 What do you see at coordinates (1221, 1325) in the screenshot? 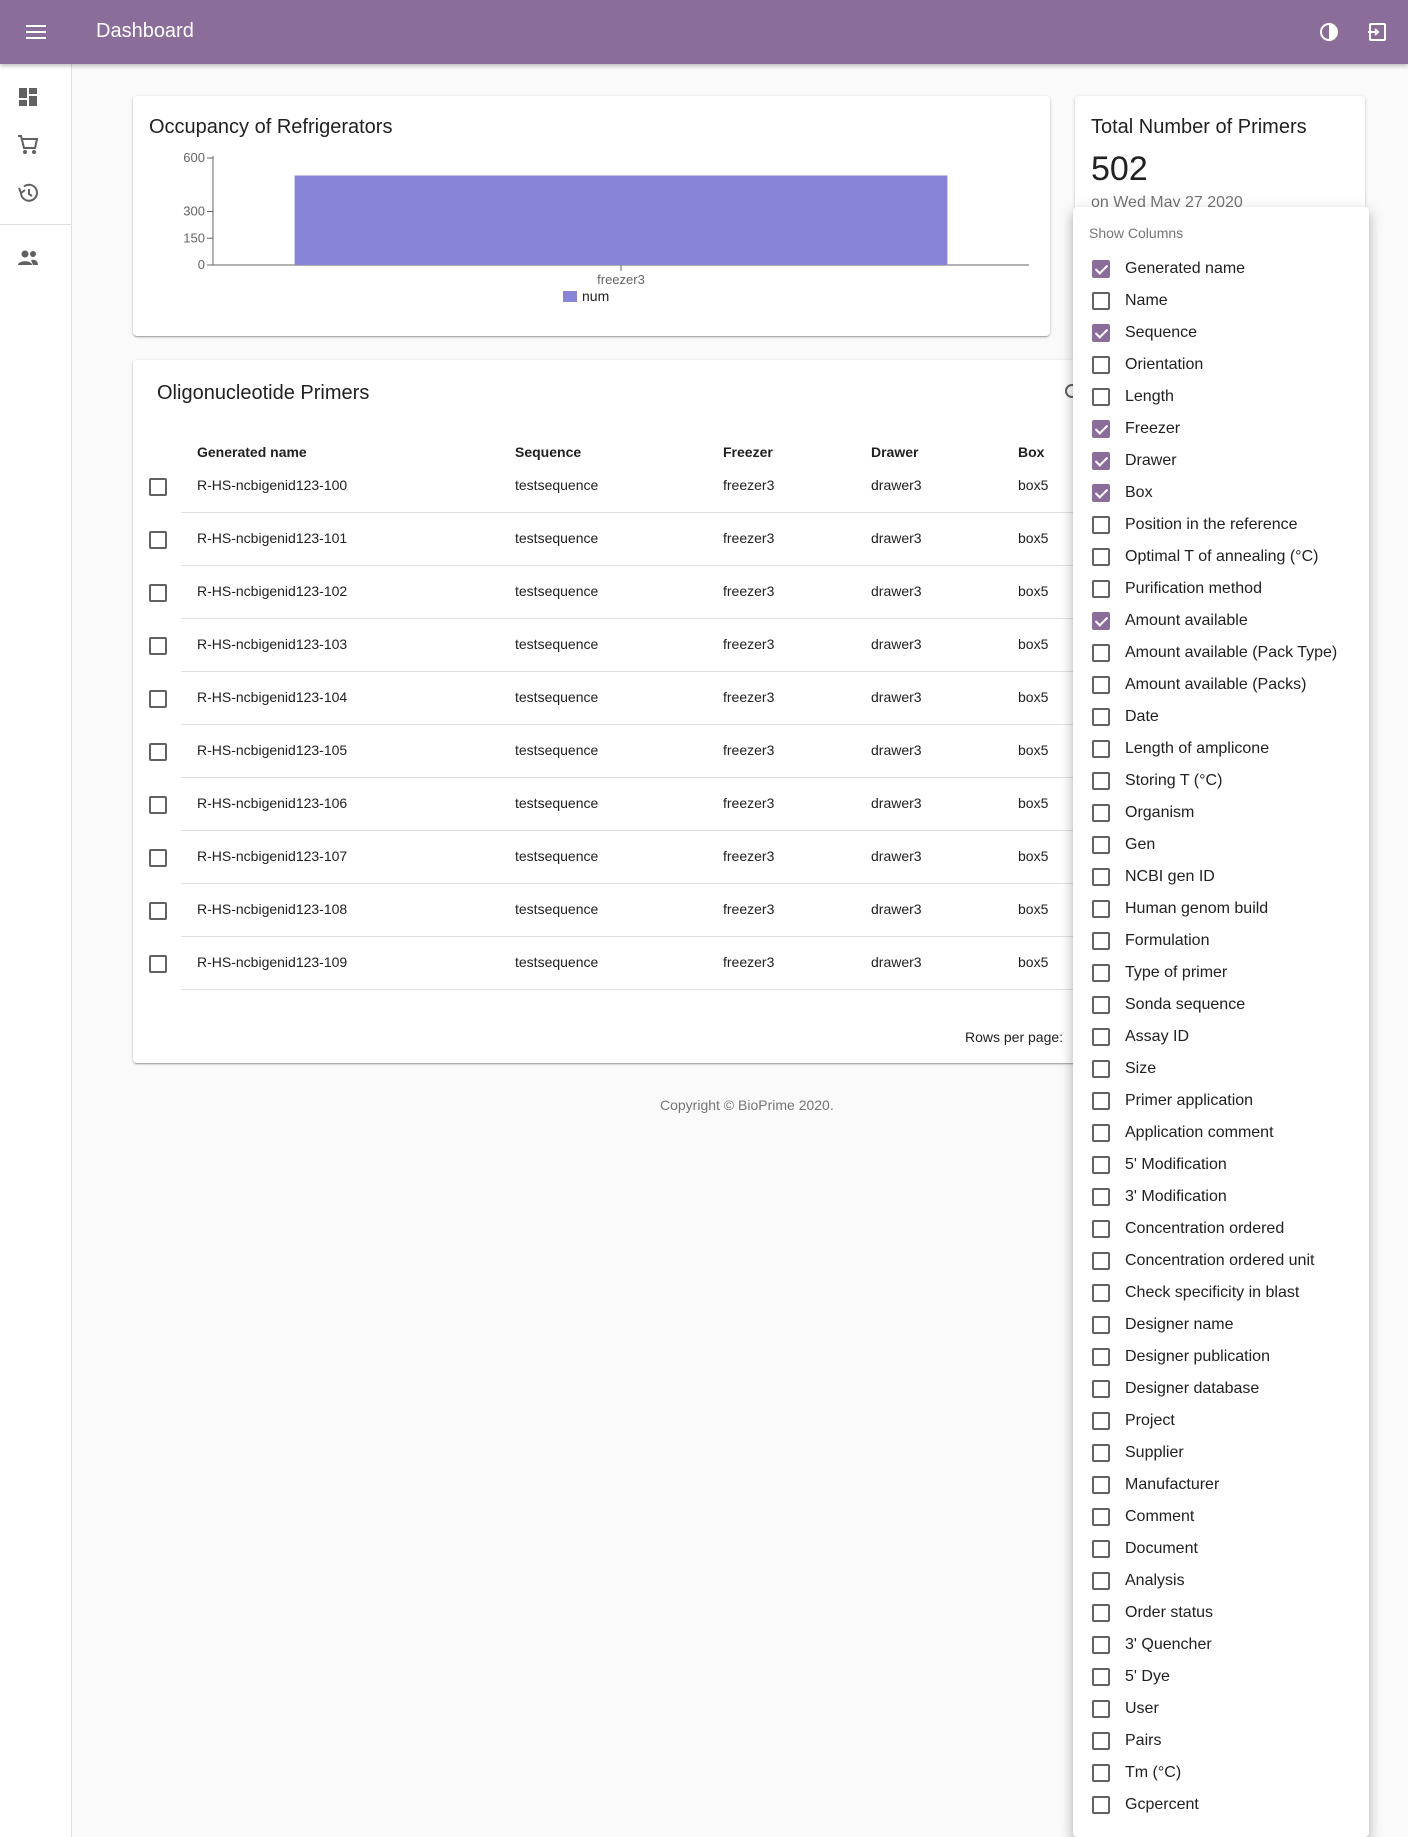
I see `column-toggle-item: Designer name` at bounding box center [1221, 1325].